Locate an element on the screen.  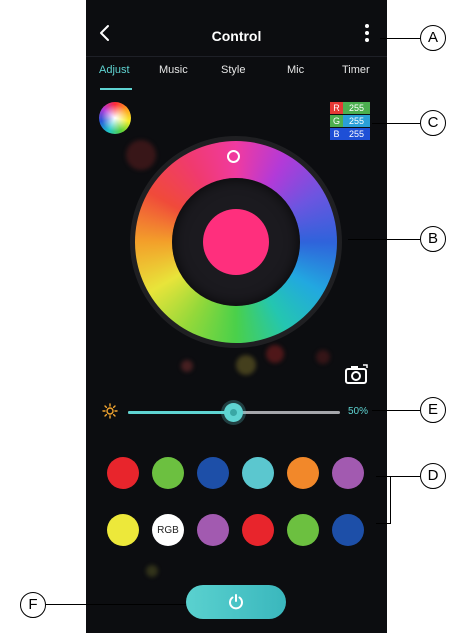
camera-icon is located at coordinates (357, 374).